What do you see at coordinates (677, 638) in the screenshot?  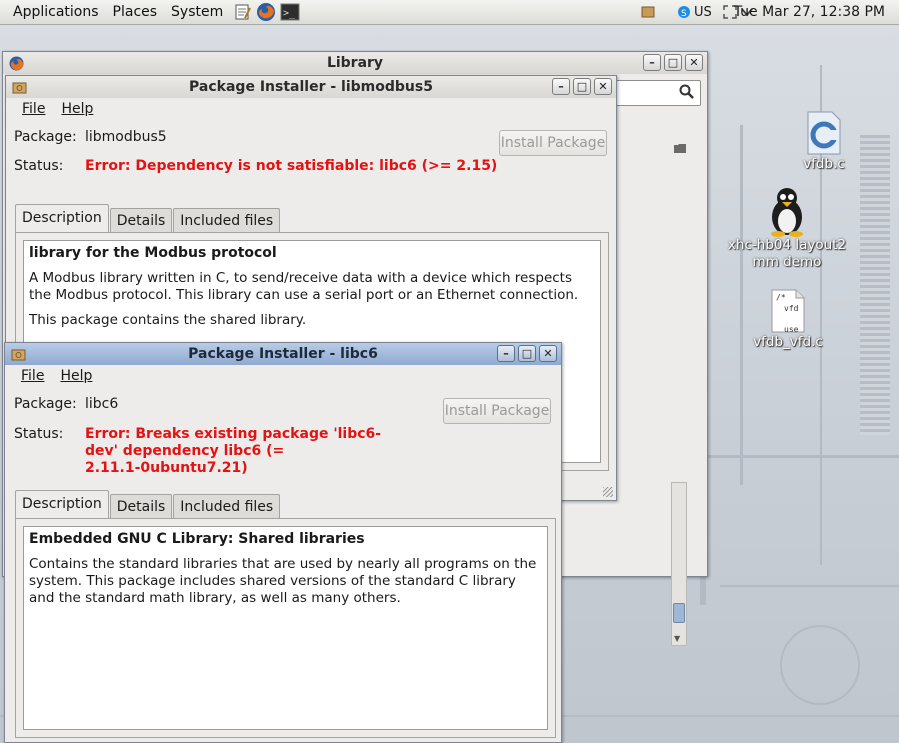 I see `scroll-down-arrow-icon: ▼` at bounding box center [677, 638].